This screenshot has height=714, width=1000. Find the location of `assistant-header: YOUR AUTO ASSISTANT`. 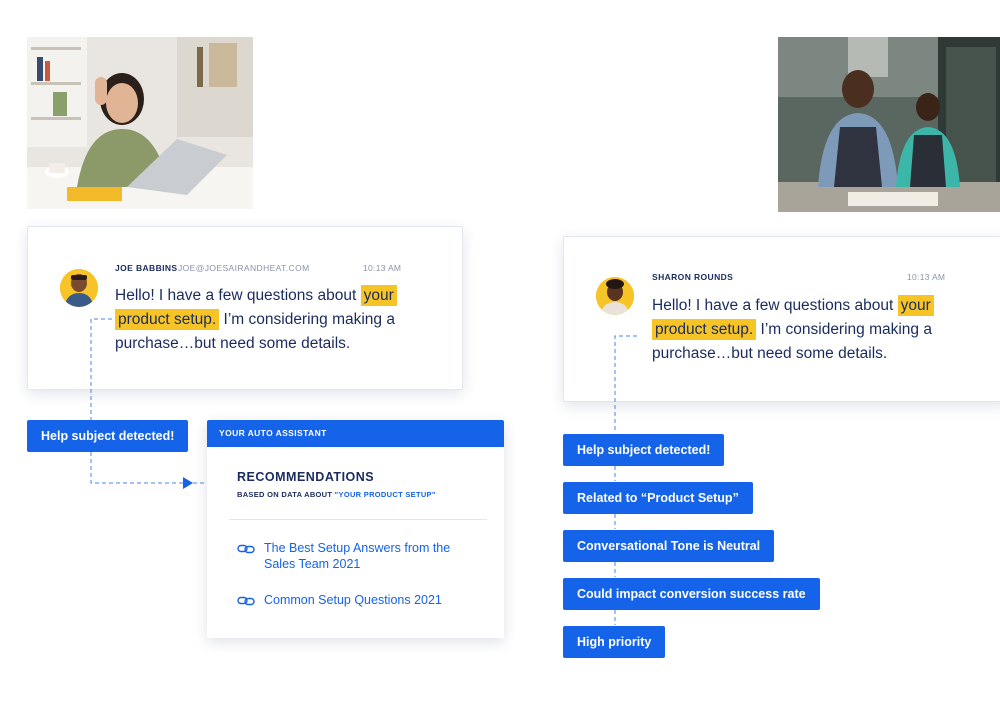

assistant-header: YOUR AUTO ASSISTANT is located at coordinates (355, 433).